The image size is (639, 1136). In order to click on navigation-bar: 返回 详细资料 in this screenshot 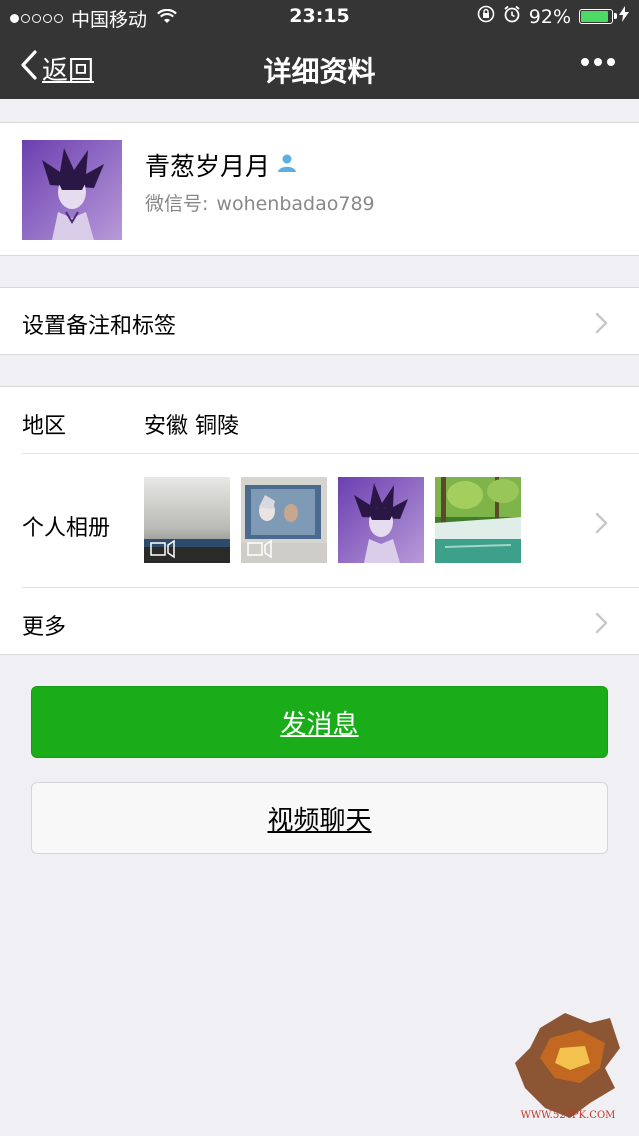, I will do `click(319, 67)`.